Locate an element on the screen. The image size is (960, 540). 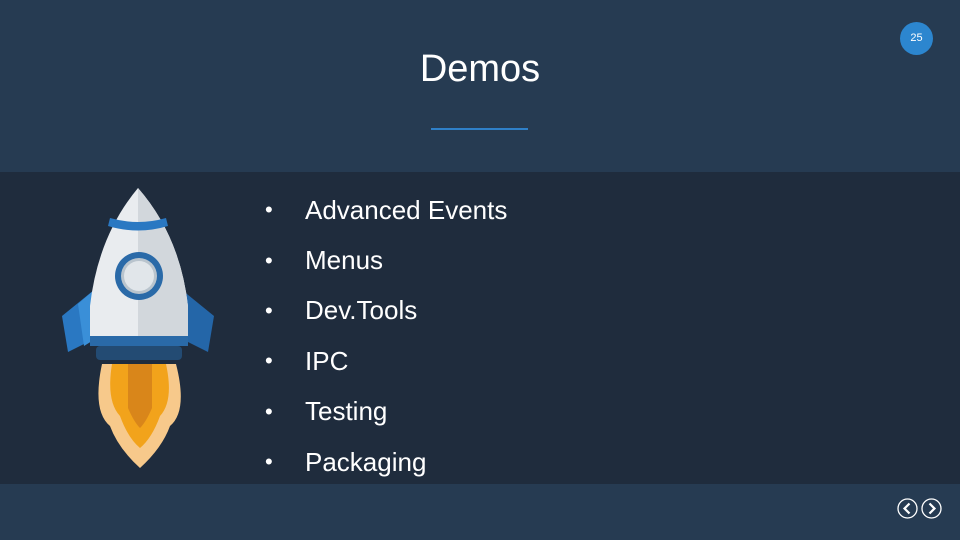
list-item: • IPC is located at coordinates (307, 360).